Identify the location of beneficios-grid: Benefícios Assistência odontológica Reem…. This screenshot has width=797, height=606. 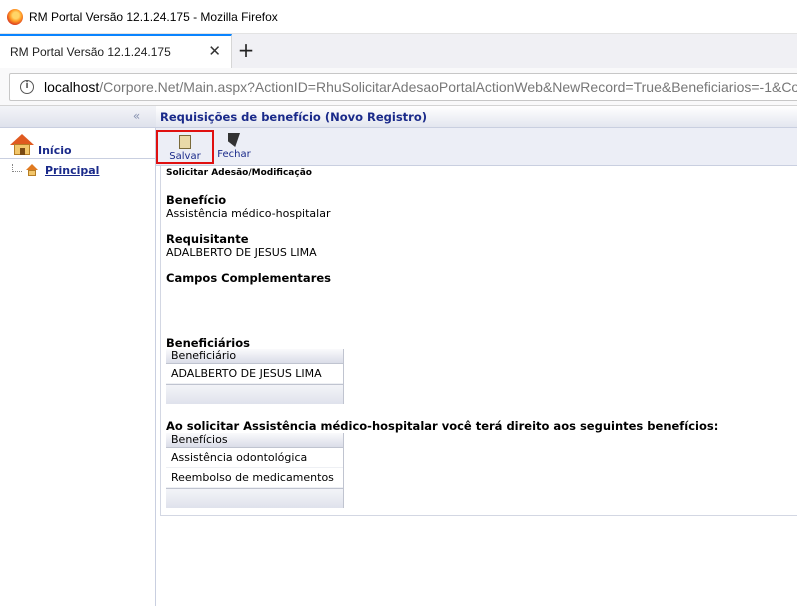
(255, 470).